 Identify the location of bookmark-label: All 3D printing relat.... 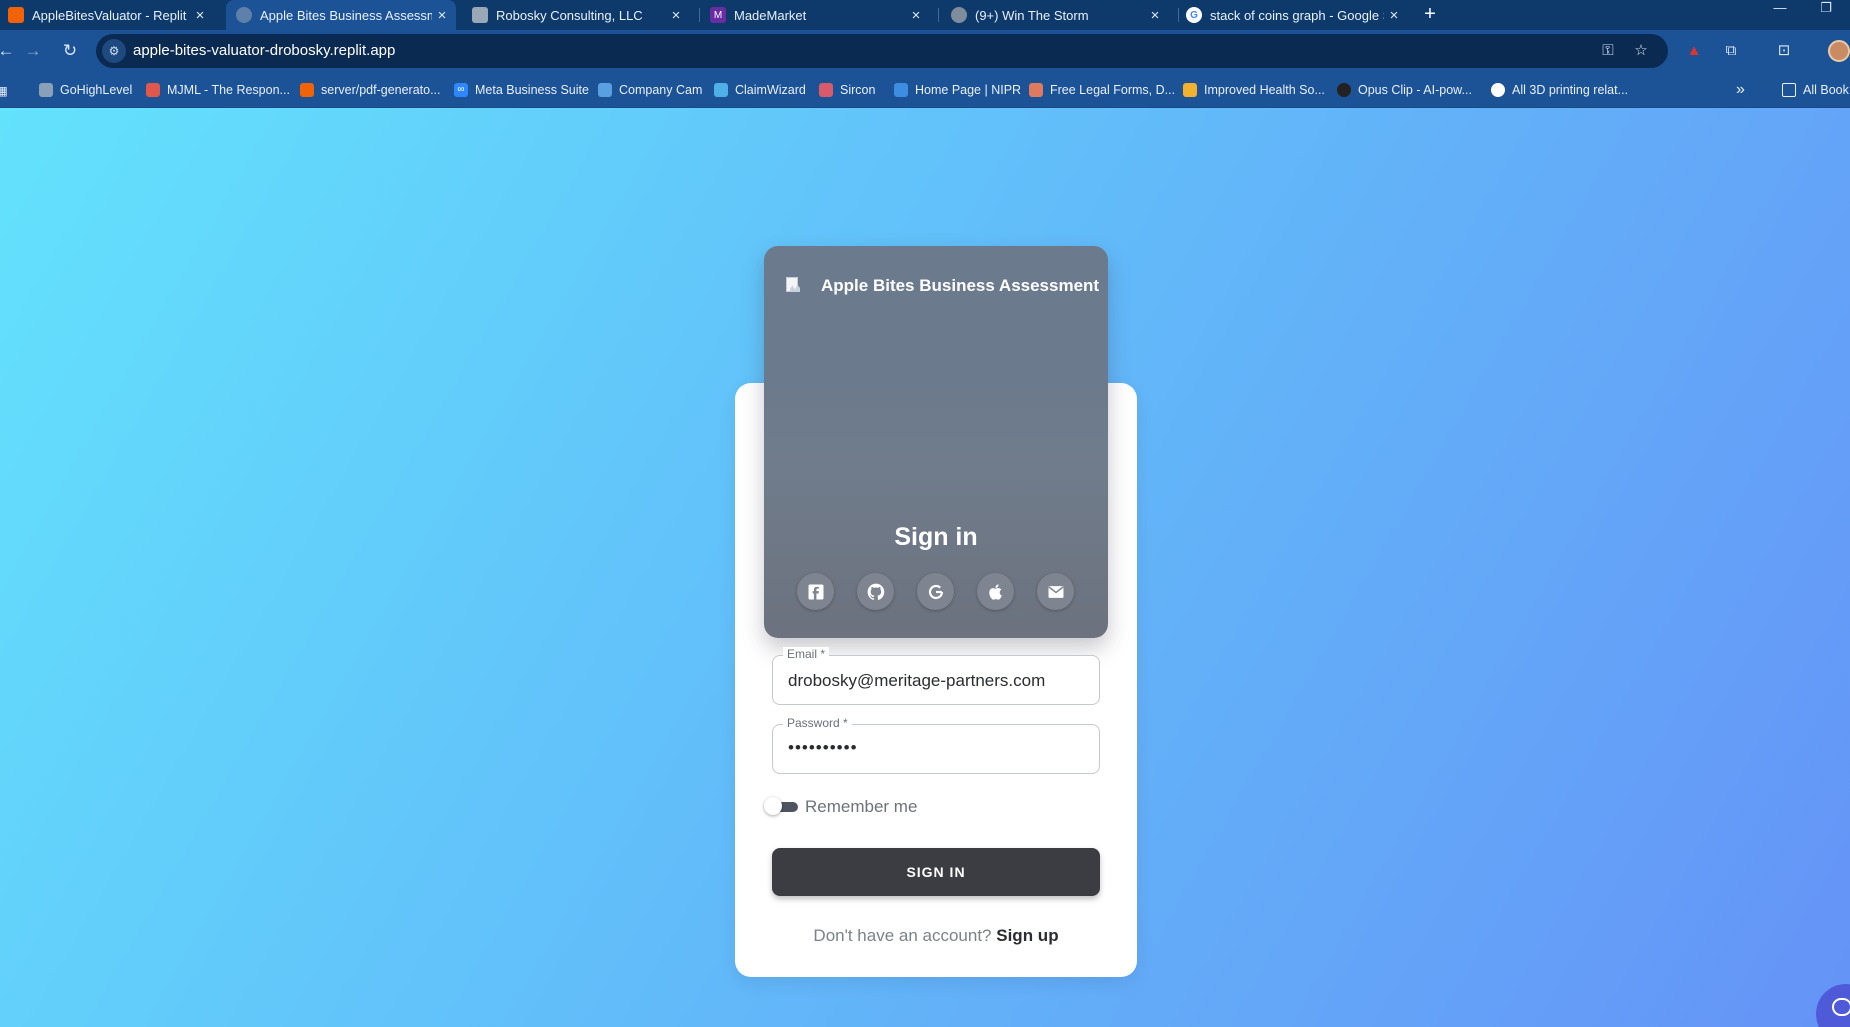
(1570, 90).